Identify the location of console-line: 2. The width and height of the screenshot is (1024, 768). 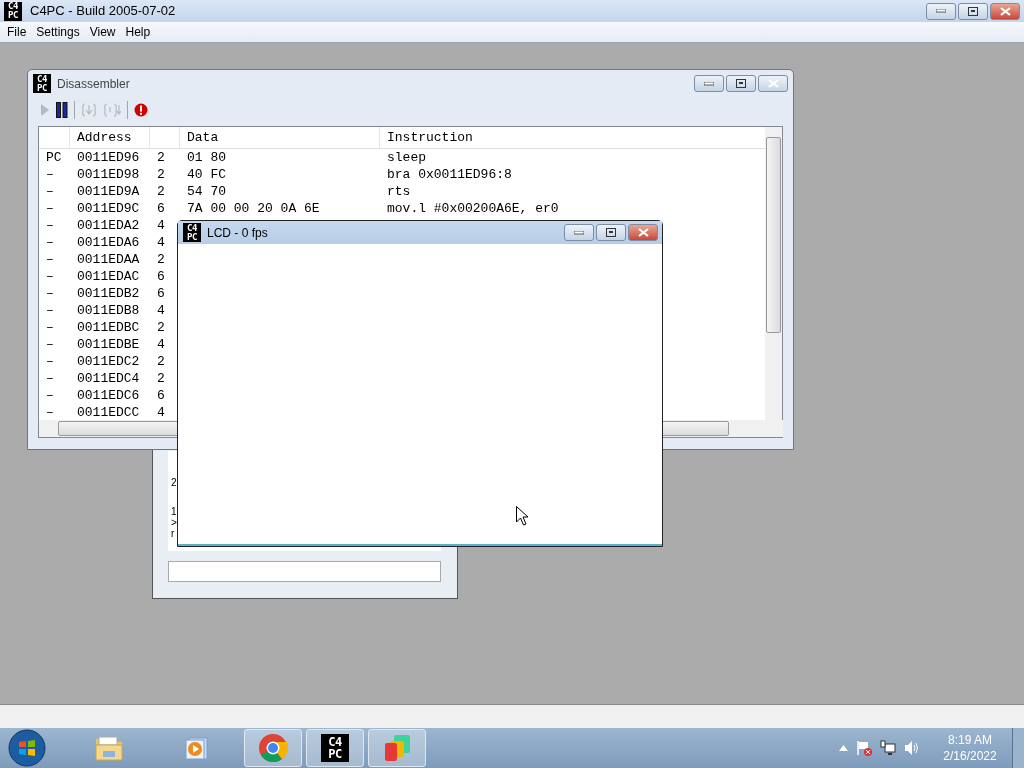
(174, 482).